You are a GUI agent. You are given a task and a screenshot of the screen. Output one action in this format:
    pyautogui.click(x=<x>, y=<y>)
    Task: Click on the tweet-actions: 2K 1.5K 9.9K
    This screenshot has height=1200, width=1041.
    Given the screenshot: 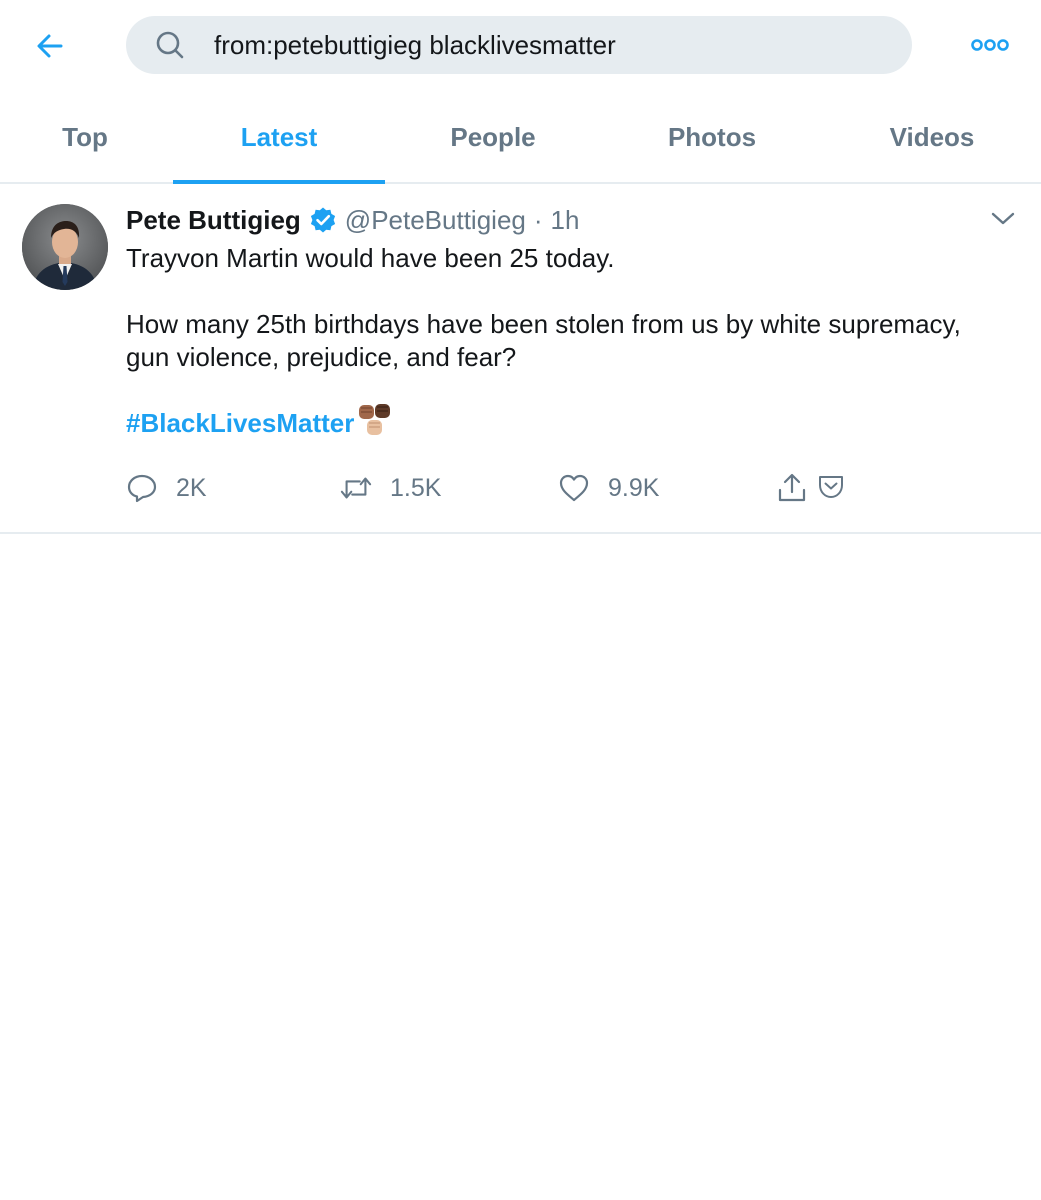 What is the action you would take?
    pyautogui.click(x=556, y=488)
    